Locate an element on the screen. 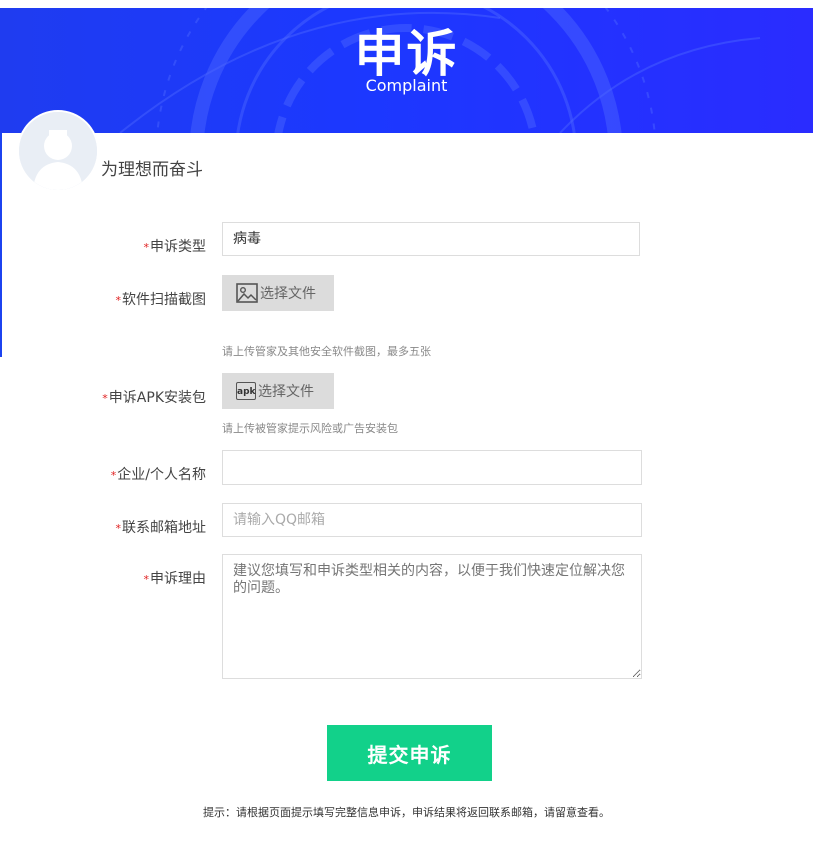 The width and height of the screenshot is (813, 860). company-label: *企业/个人名称 is located at coordinates (158, 475).